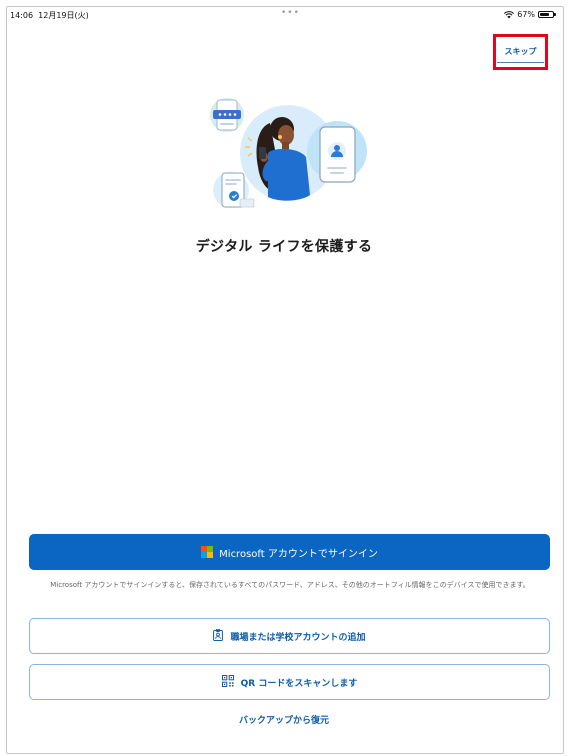 Image resolution: width=568 pixels, height=756 pixels. Describe the element at coordinates (526, 14) in the screenshot. I see `battery-percent: 67%` at that location.